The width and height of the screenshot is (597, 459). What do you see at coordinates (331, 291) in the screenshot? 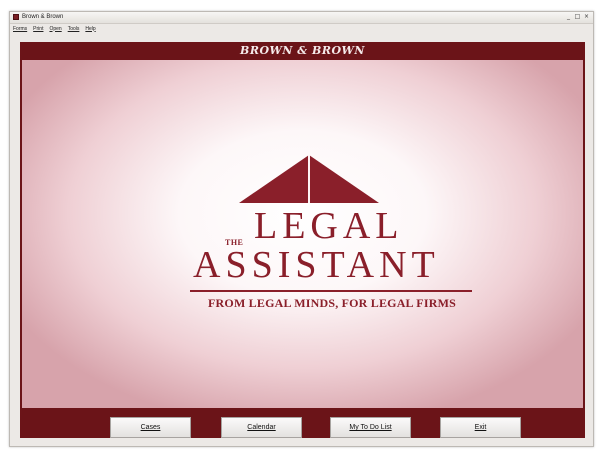
I see `logo-divider` at bounding box center [331, 291].